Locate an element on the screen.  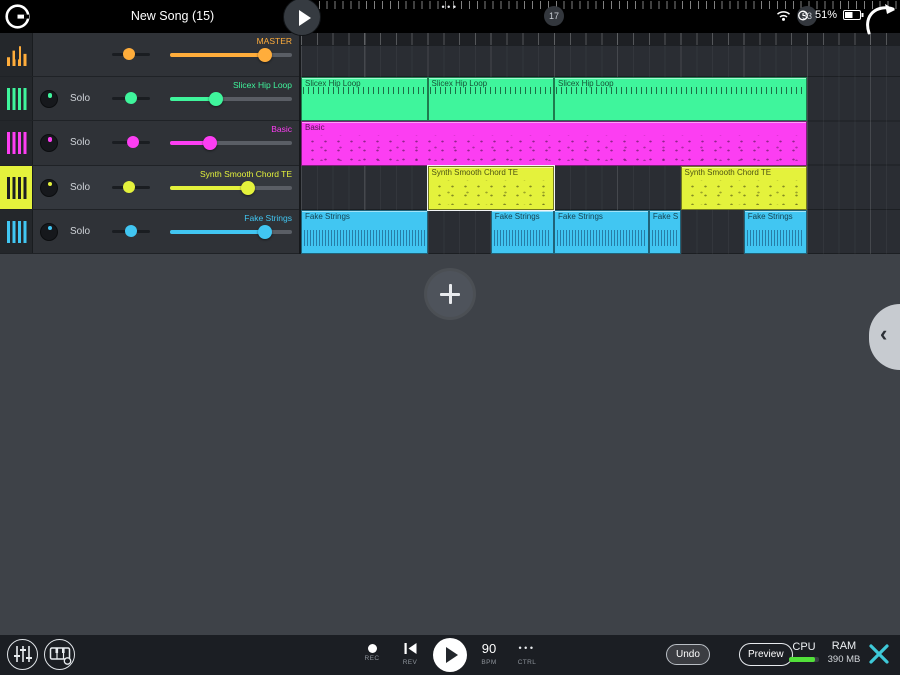
track-name: Fake Strings is located at coordinates (268, 217).